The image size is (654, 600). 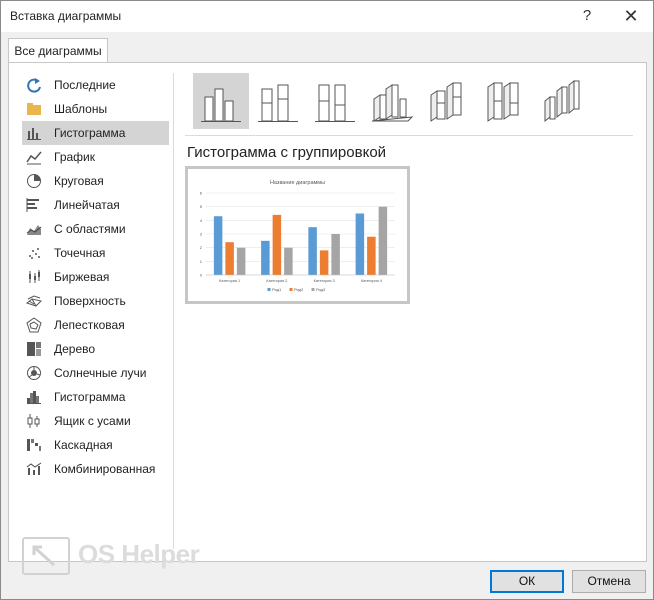 I want to click on 3d-column-icon, so click(x=562, y=101).